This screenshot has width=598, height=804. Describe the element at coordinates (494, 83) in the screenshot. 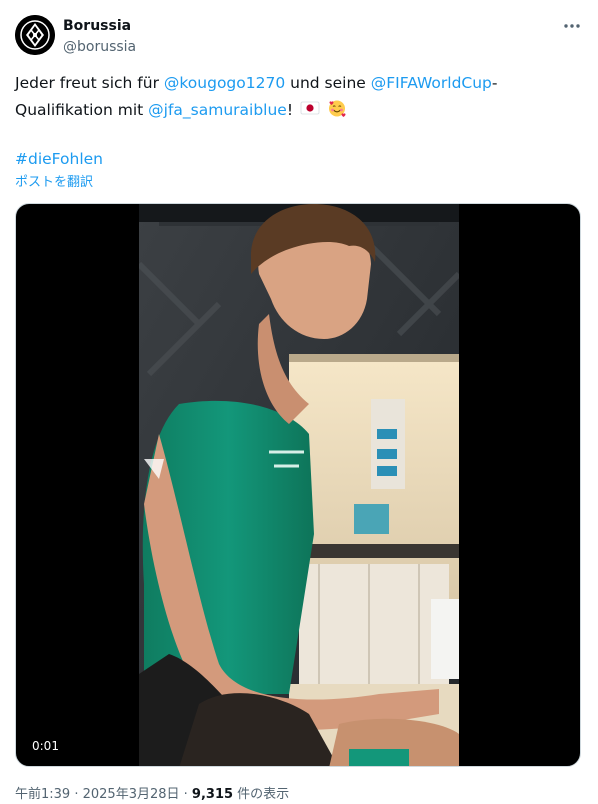

I see `tweet-text-segment: -` at that location.